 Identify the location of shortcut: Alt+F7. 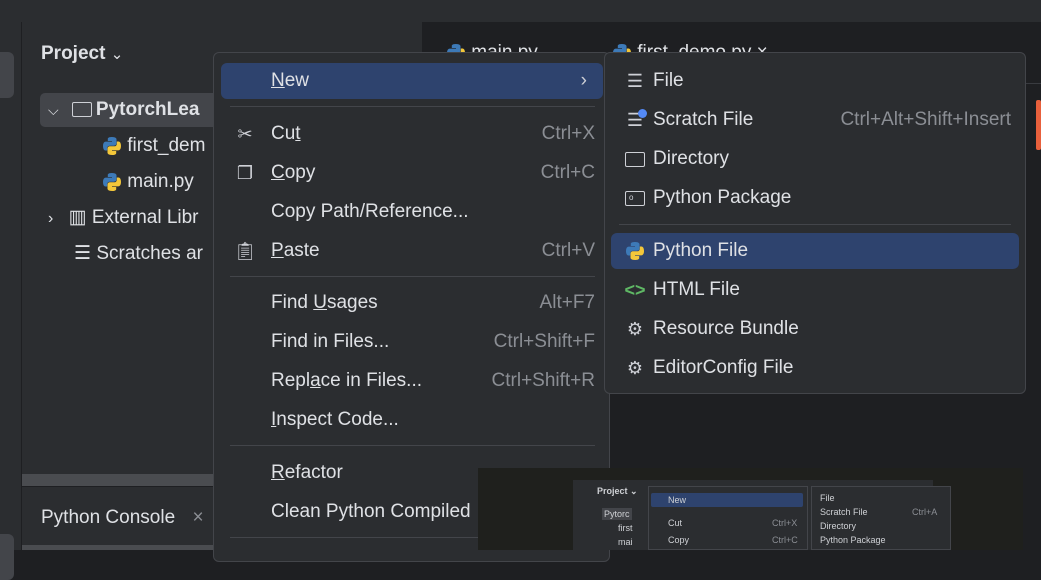
(567, 302).